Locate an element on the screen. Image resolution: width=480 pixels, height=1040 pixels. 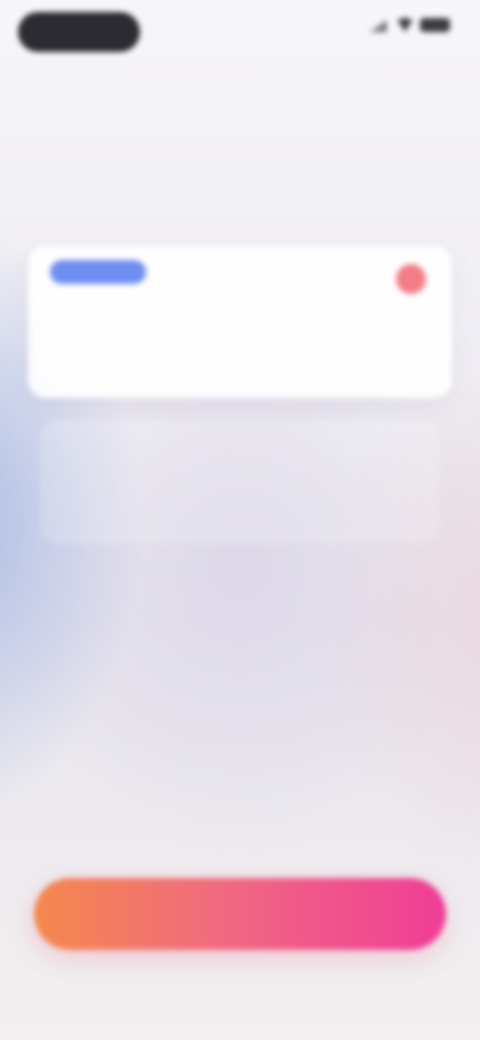
battery-icon is located at coordinates (435, 25).